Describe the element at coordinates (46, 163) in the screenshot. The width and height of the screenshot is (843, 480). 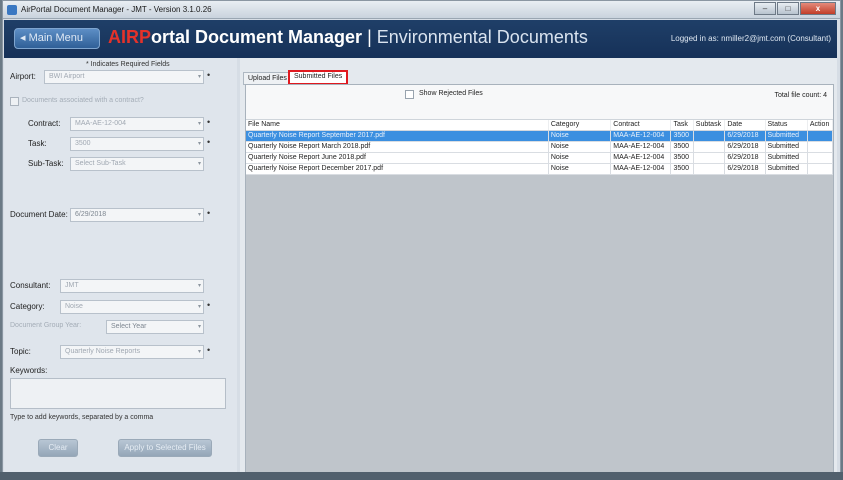
I see `subtask-label: Sub-Task:` at that location.